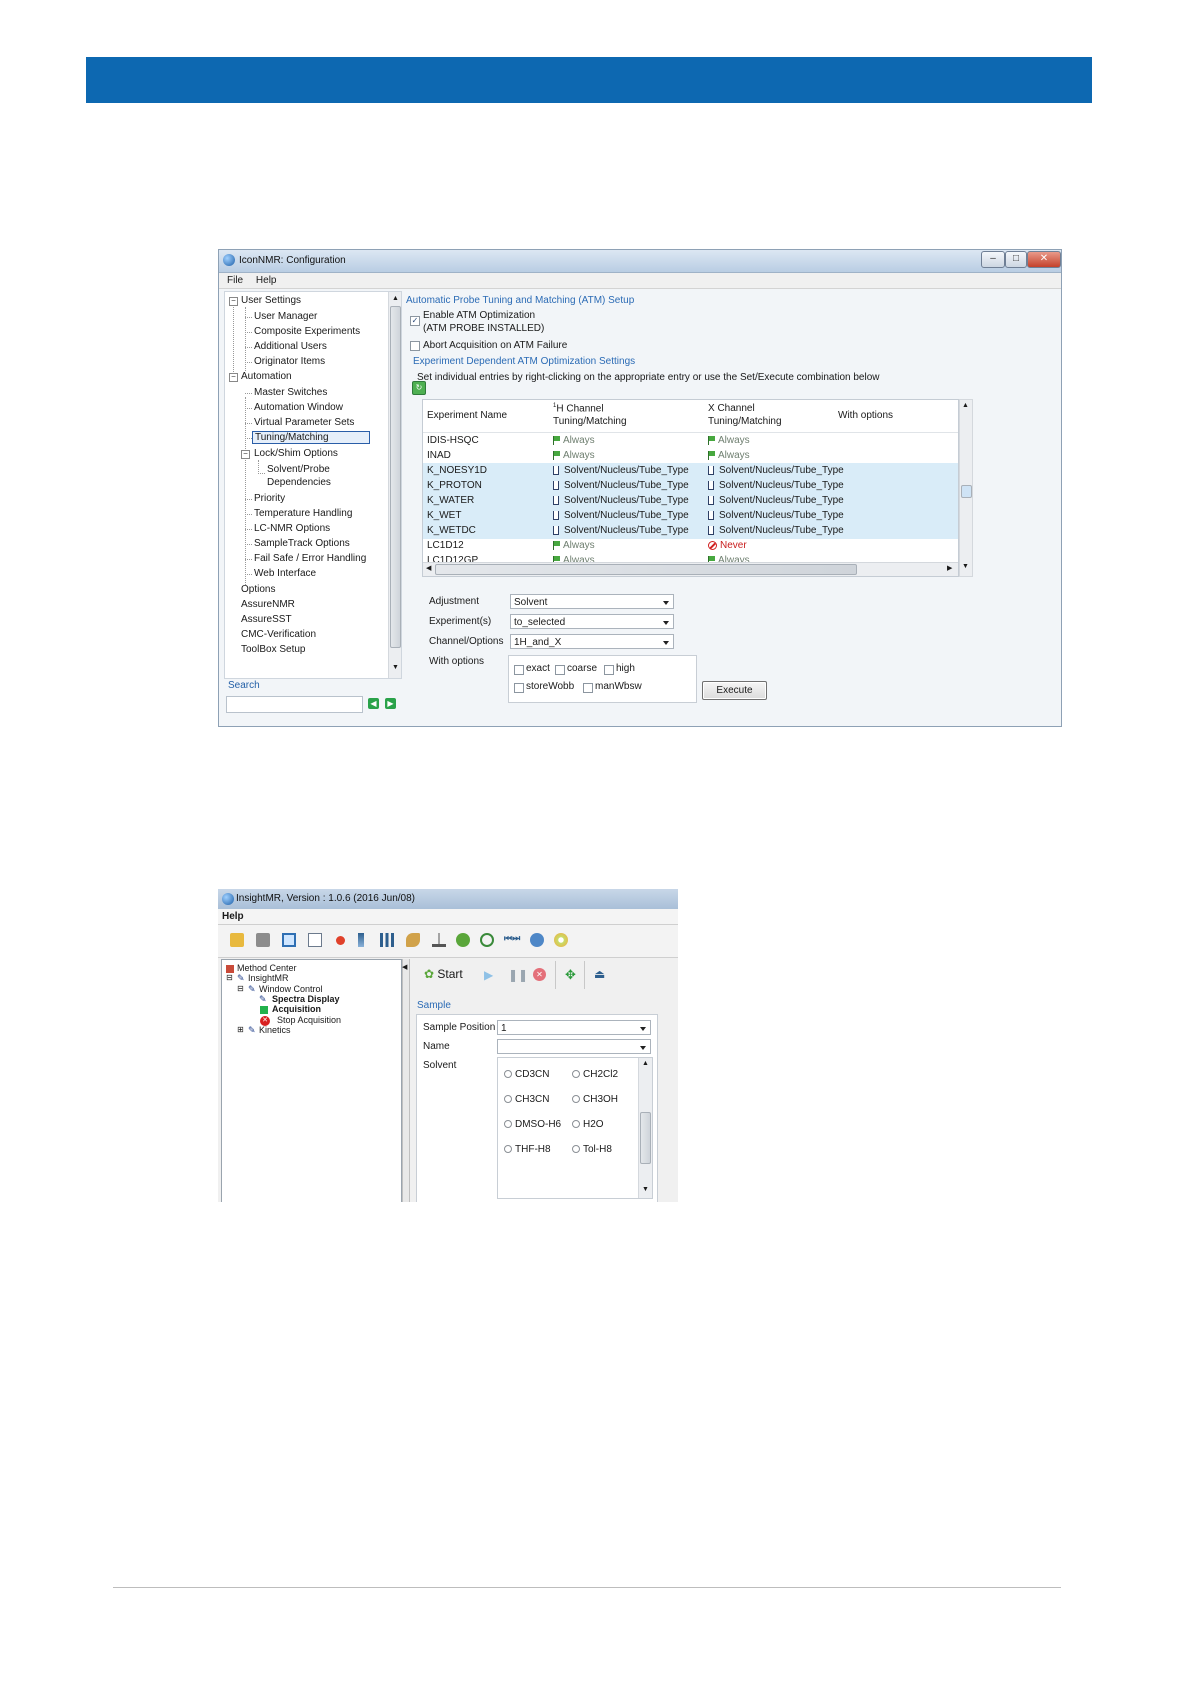 This screenshot has height=1684, width=1191. Describe the element at coordinates (526, 1074) in the screenshot. I see `solvent-option: CD3CN` at that location.